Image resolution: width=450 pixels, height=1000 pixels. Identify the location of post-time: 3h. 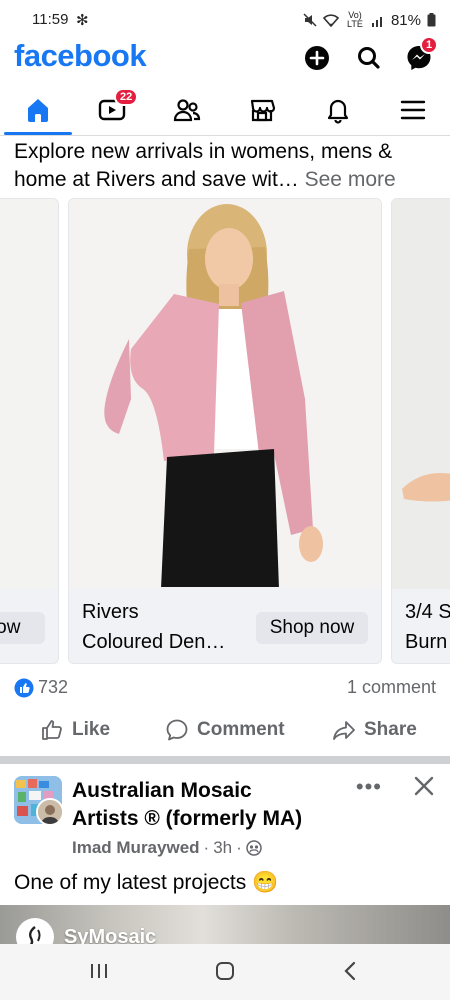
(222, 848).